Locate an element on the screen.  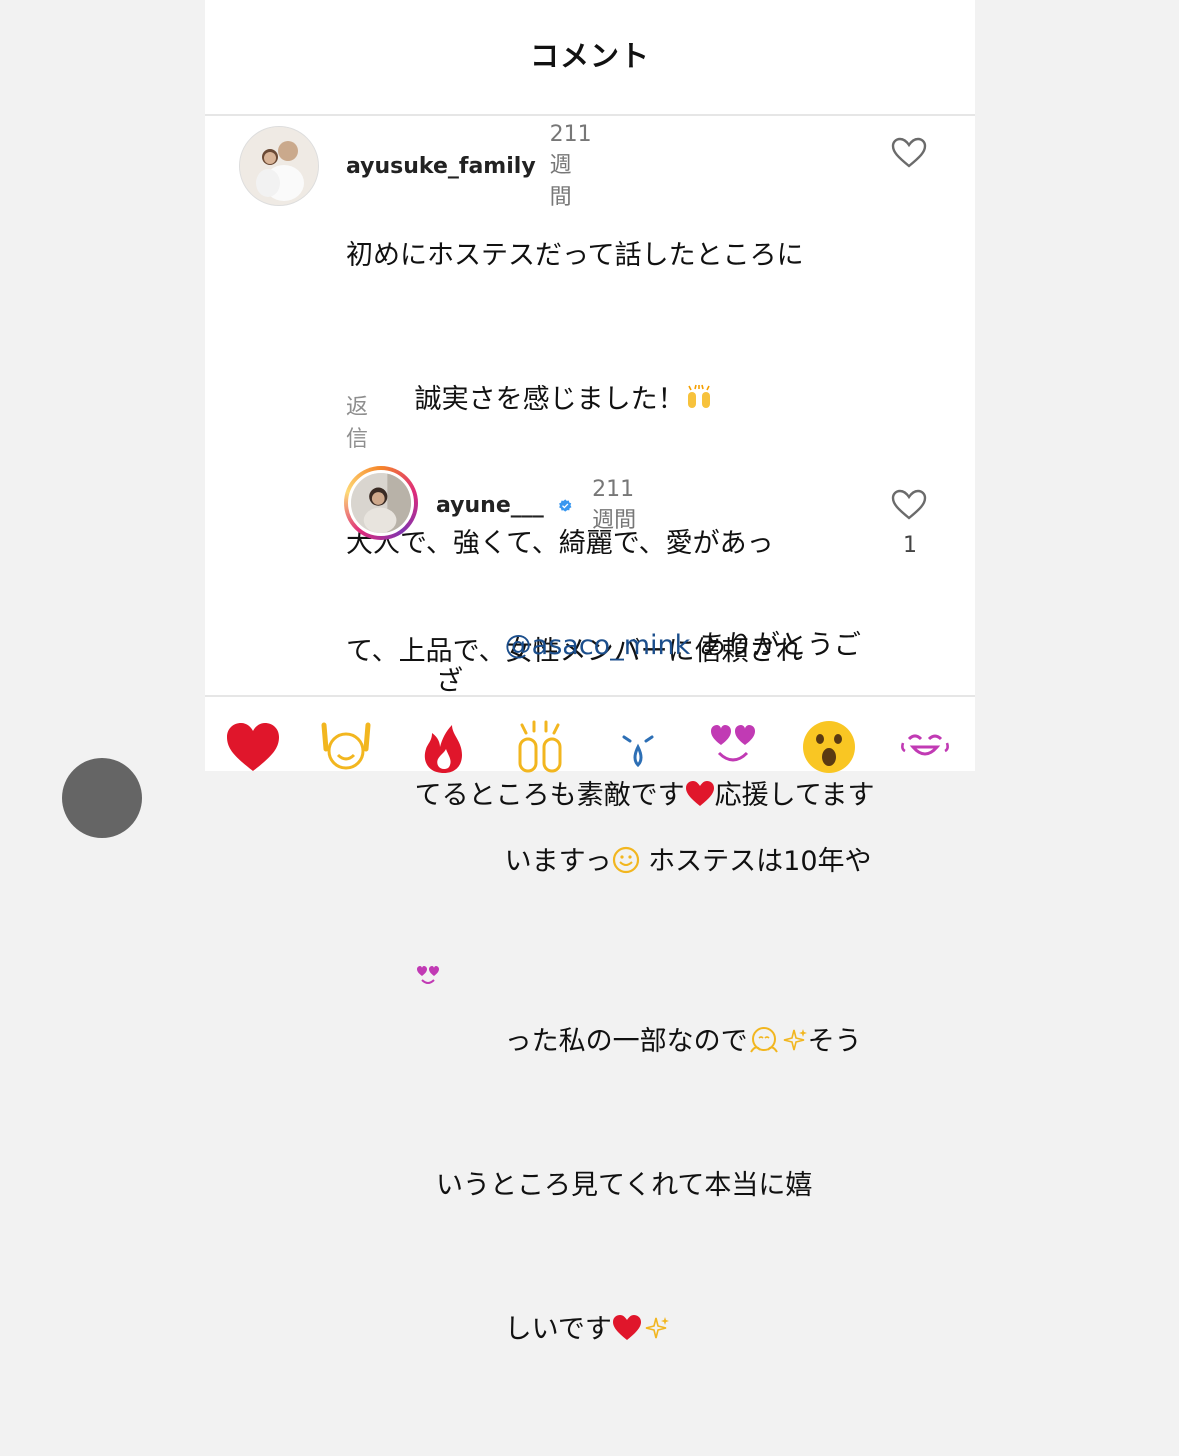
verified-badge-icon is located at coordinates (565, 505).